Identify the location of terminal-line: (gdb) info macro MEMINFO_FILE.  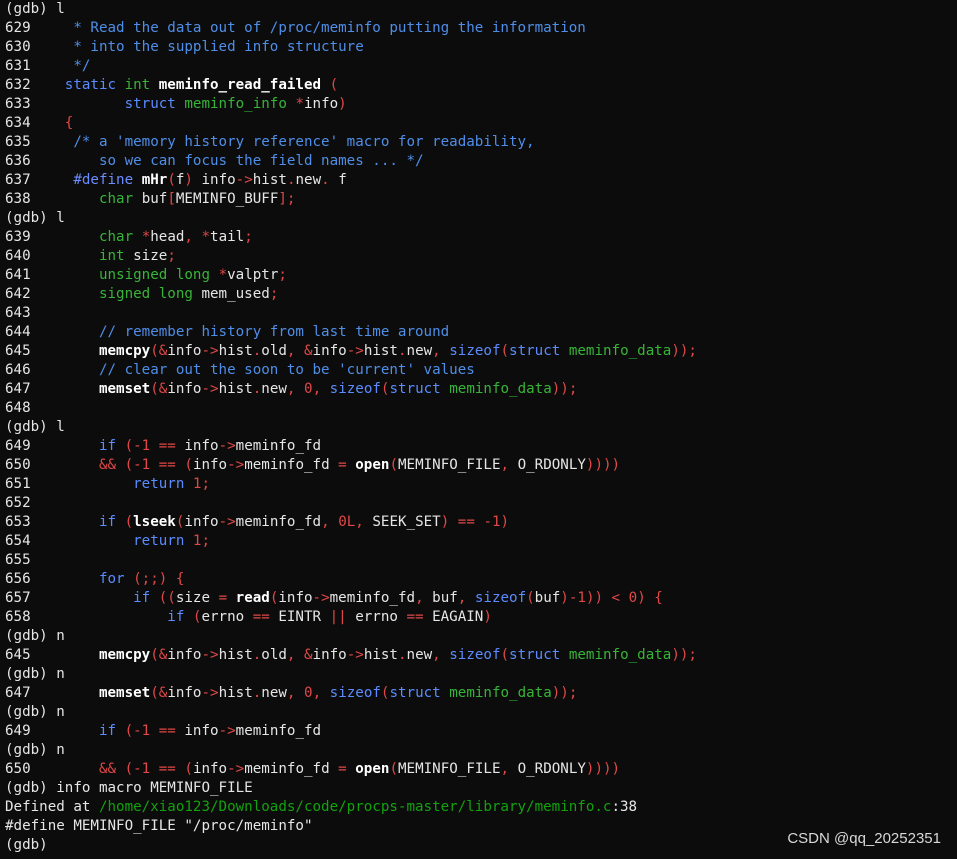
(480, 788).